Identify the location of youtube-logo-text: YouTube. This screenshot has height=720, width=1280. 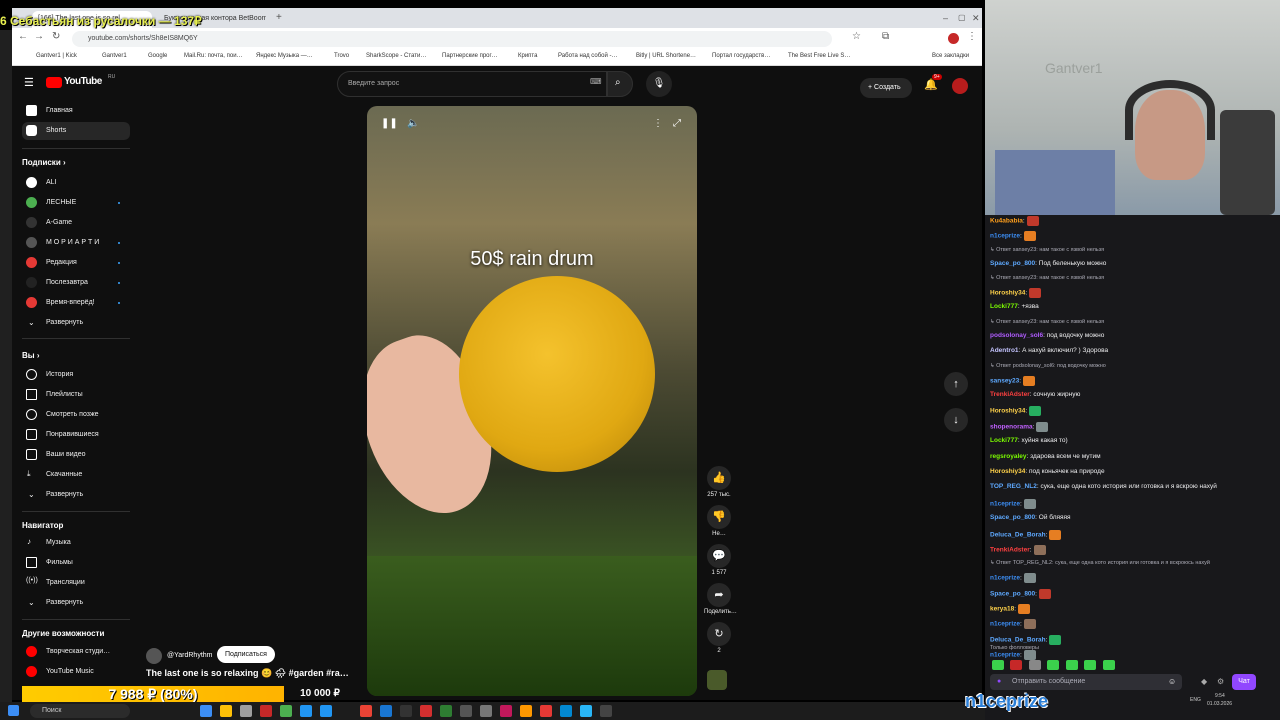
(83, 81).